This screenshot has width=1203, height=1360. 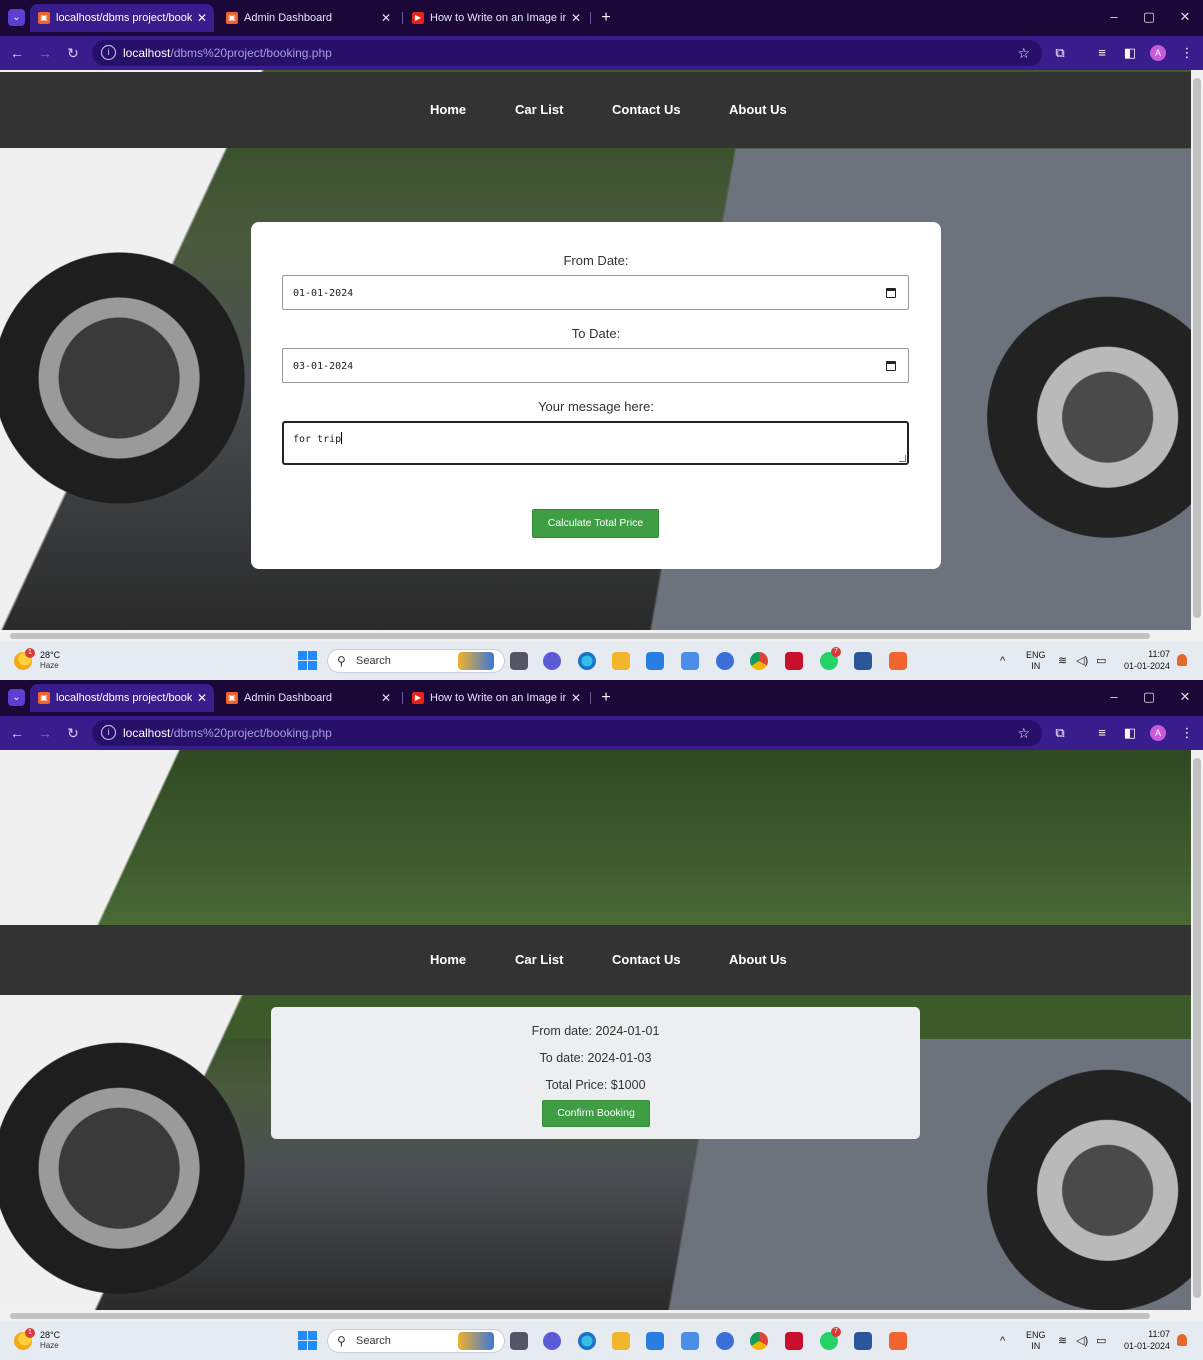 I want to click on address-bar: i localhost/dbms%20project/booking.php ☆, so click(x=567, y=733).